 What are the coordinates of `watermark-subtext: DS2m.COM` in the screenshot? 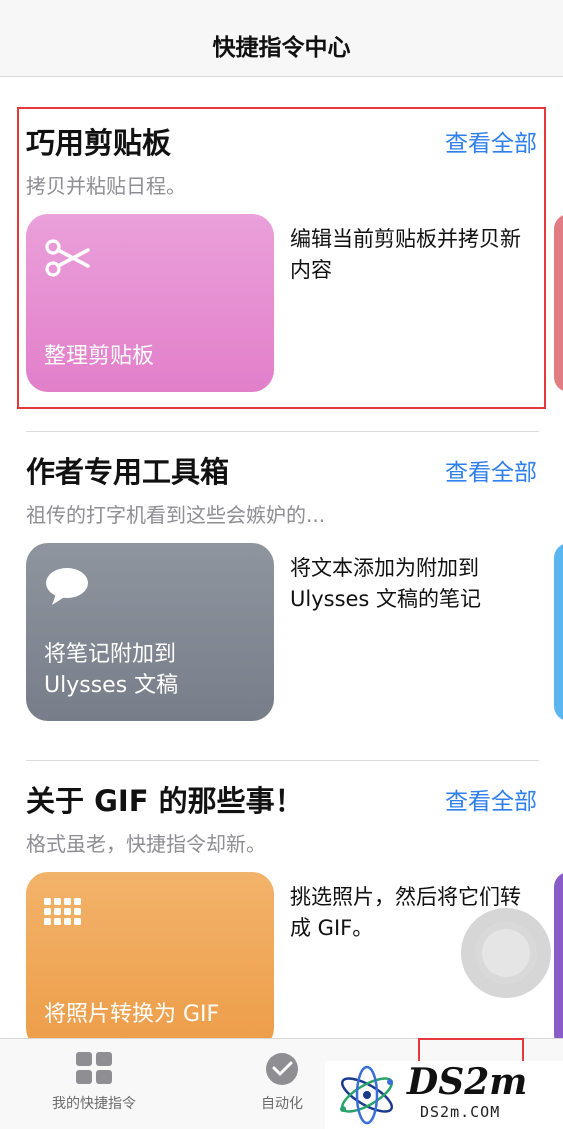 It's located at (460, 1112).